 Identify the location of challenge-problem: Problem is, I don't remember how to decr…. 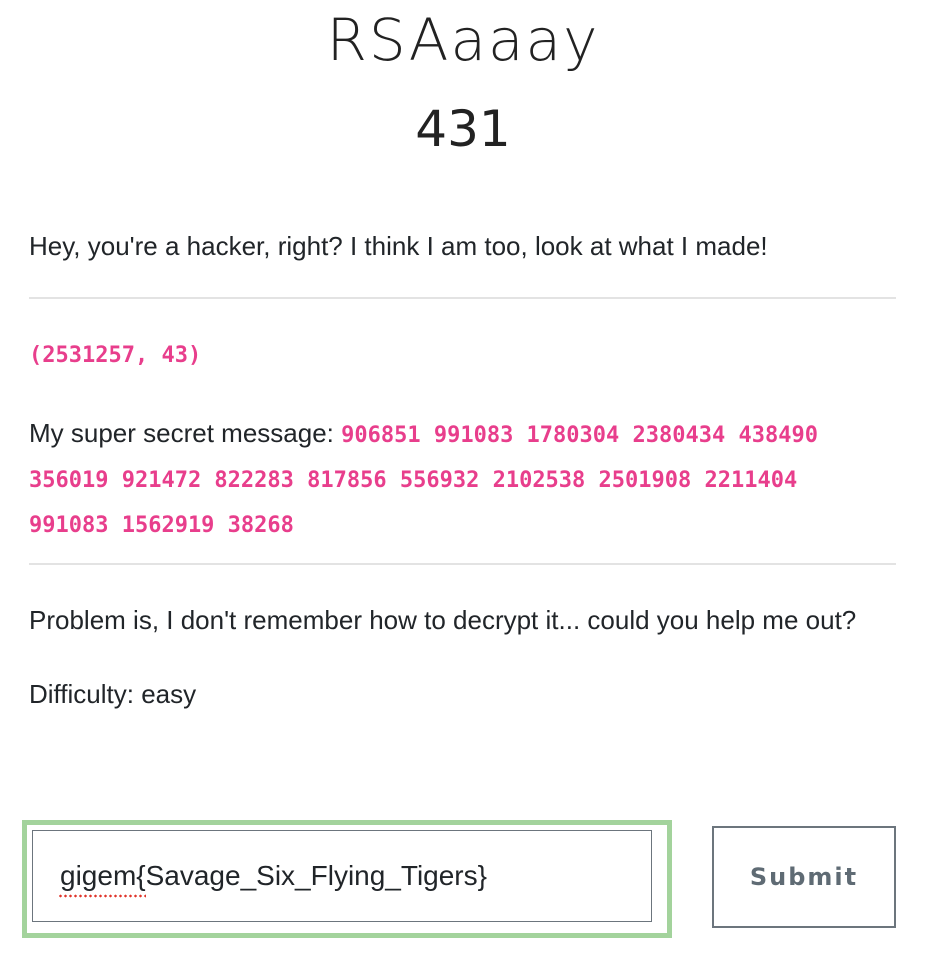
(443, 620).